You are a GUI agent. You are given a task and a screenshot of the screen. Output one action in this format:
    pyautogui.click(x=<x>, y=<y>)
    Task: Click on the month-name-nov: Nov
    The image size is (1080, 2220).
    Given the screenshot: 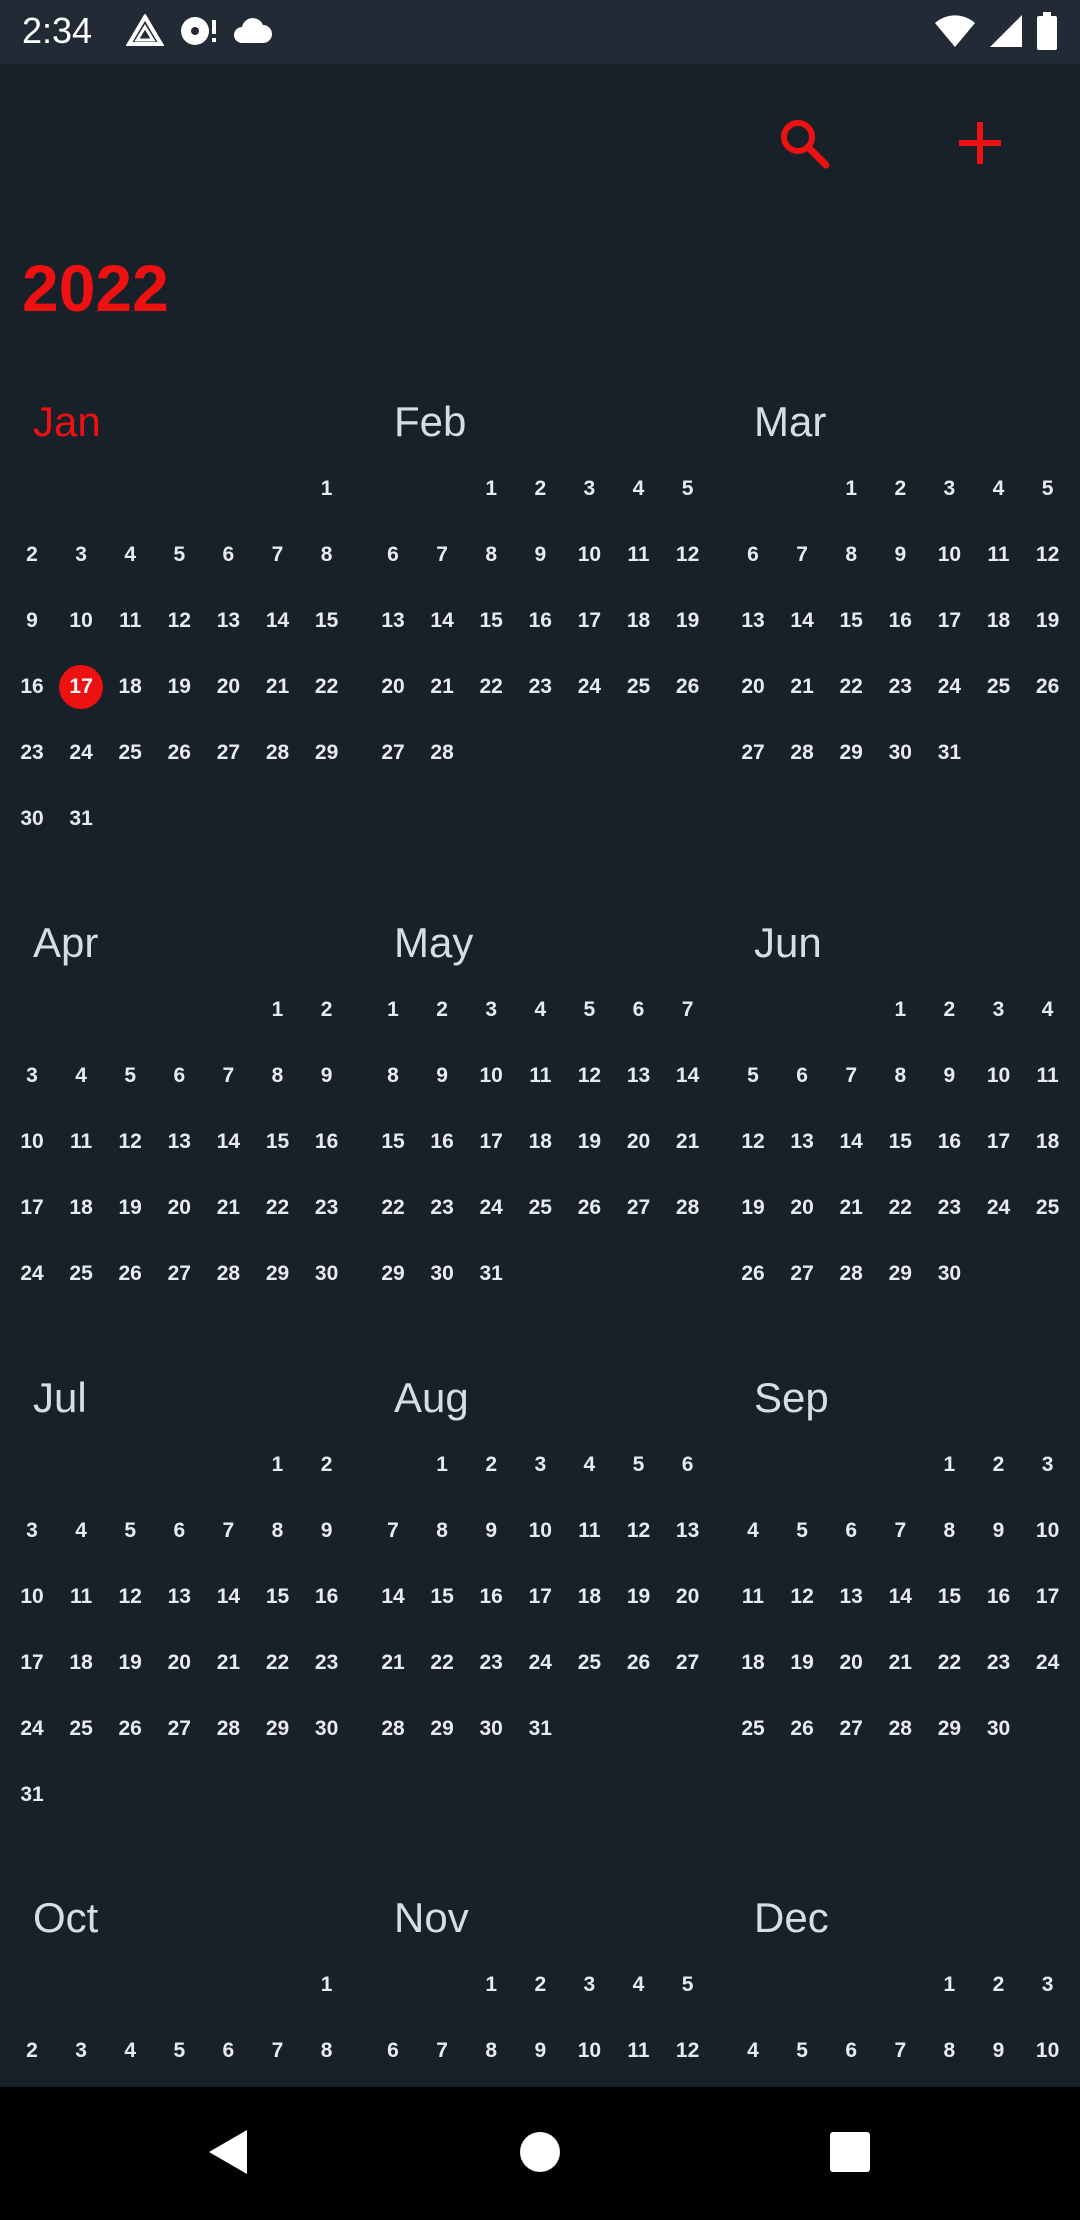 What is the action you would take?
    pyautogui.click(x=431, y=1918)
    